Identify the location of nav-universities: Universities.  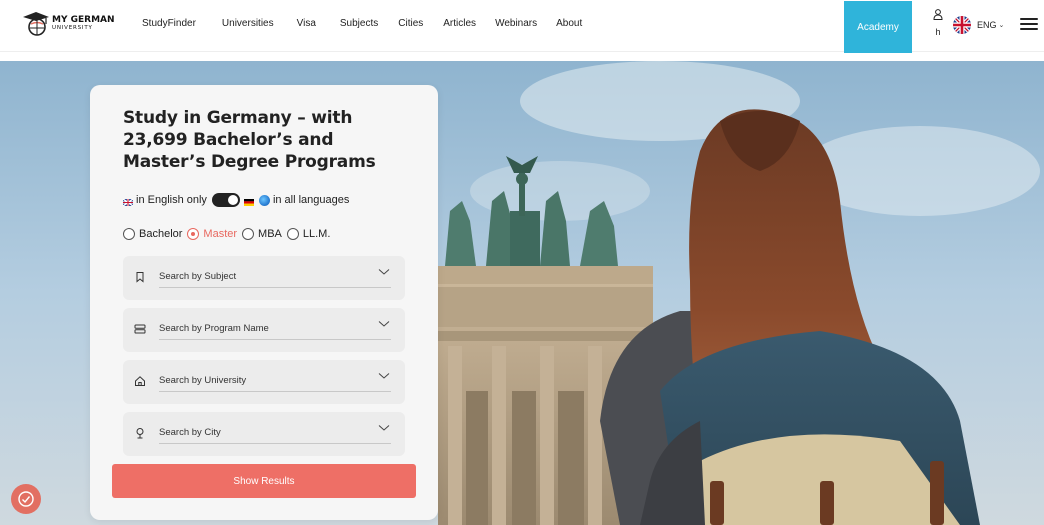
(248, 23).